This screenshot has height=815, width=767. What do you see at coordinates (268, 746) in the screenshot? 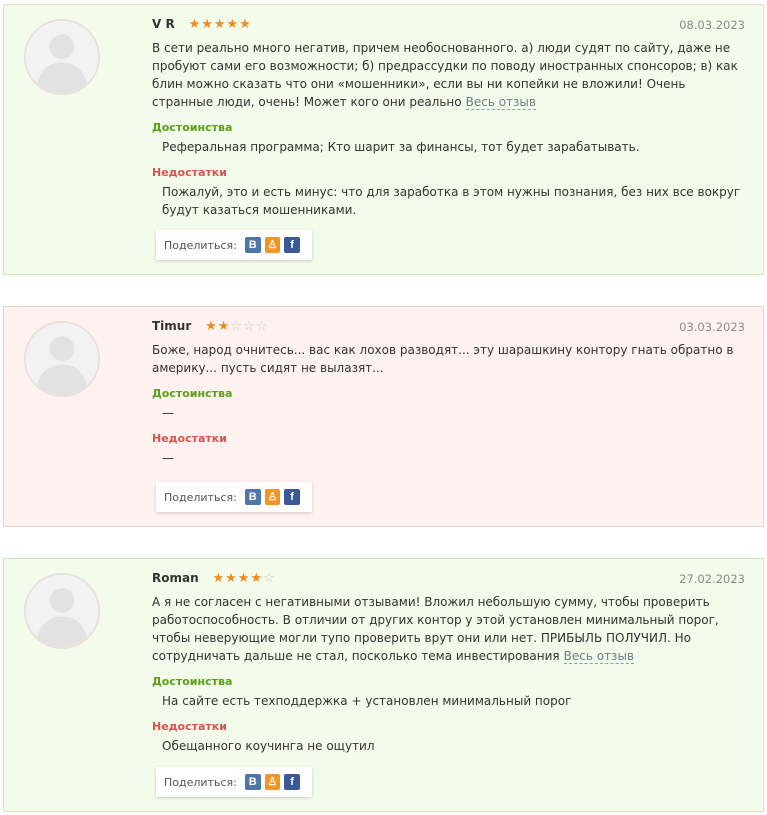
I see `disadvantages-text: Обещанного коучинга не ощутил` at bounding box center [268, 746].